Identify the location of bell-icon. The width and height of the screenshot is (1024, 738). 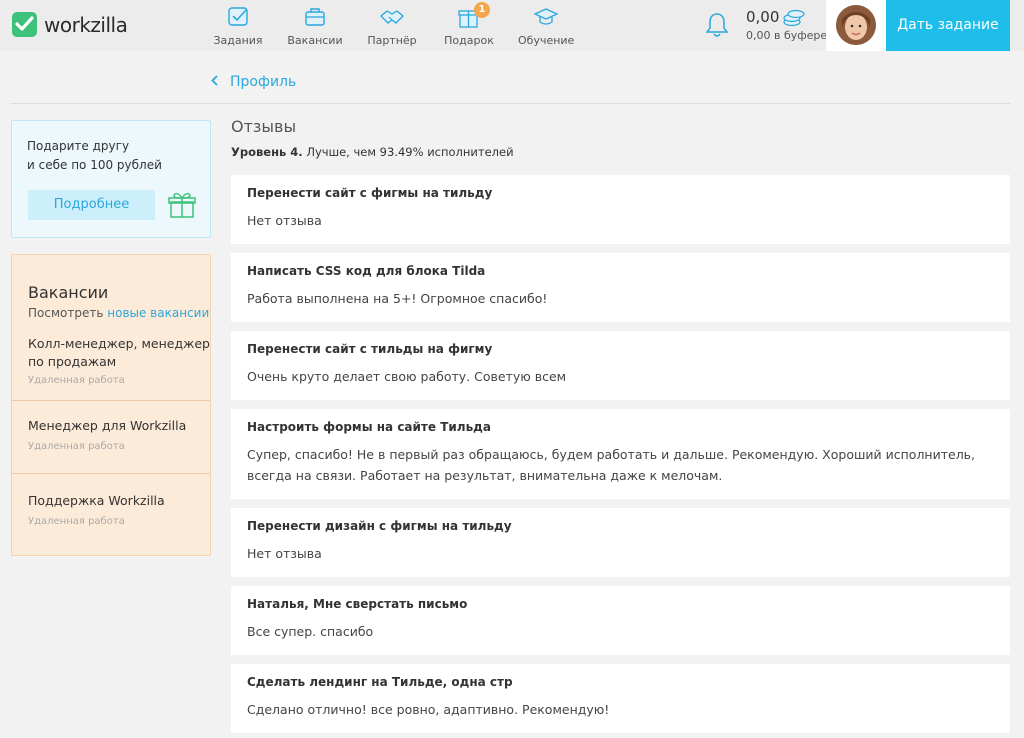
(717, 27).